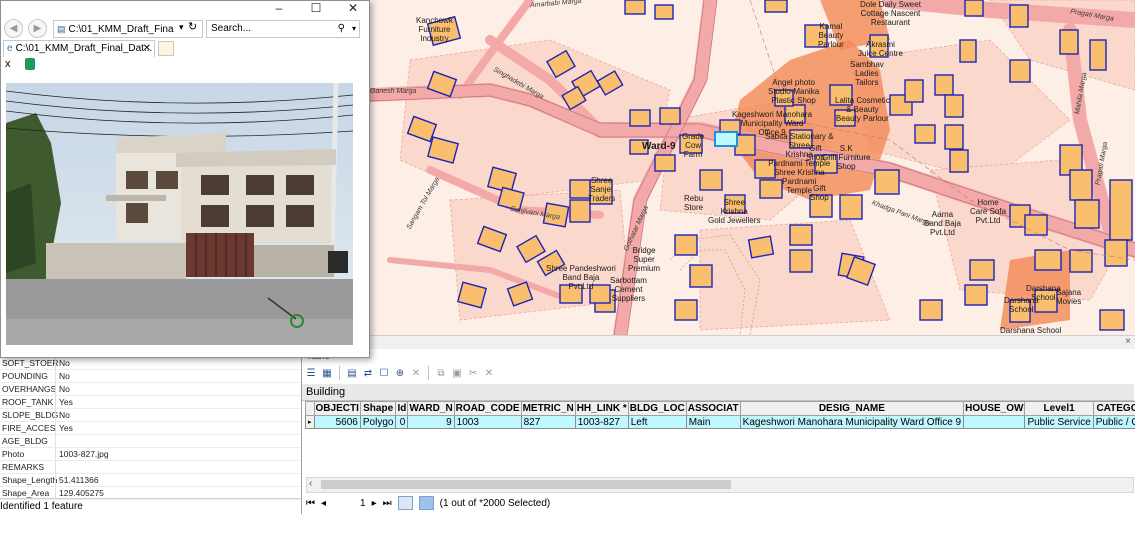 Image resolution: width=1135 pixels, height=533 pixels. What do you see at coordinates (279, 8) in the screenshot?
I see `minimize-icon: –` at bounding box center [279, 8].